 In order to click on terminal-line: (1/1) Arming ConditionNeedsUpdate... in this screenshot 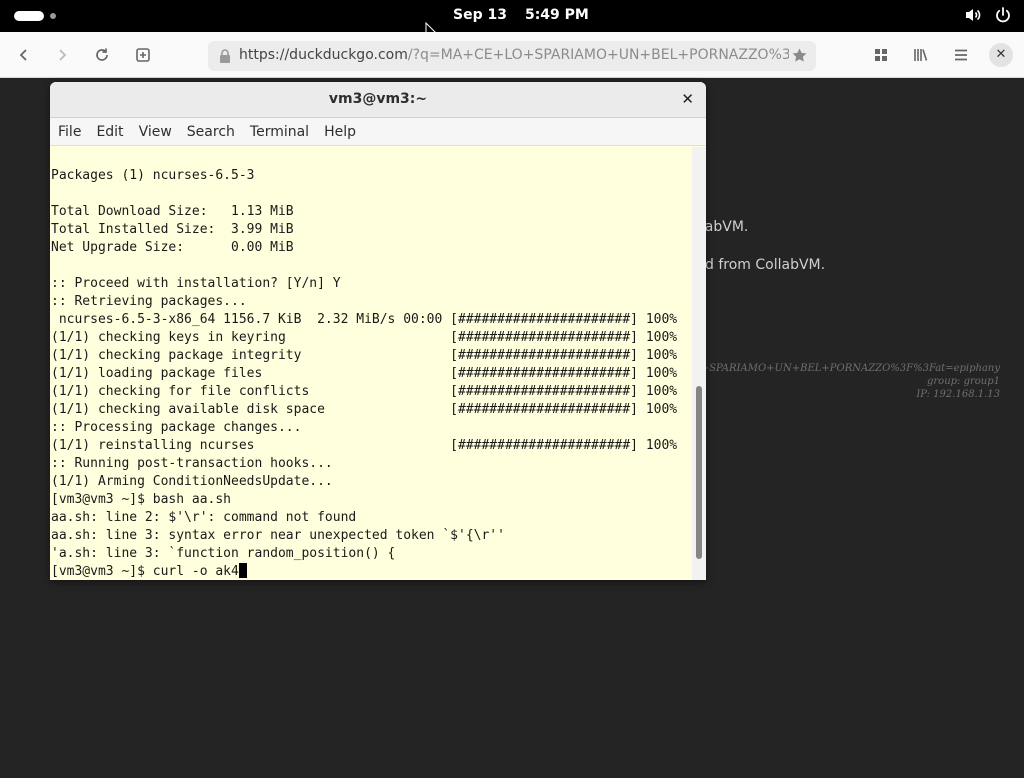, I will do `click(192, 481)`.